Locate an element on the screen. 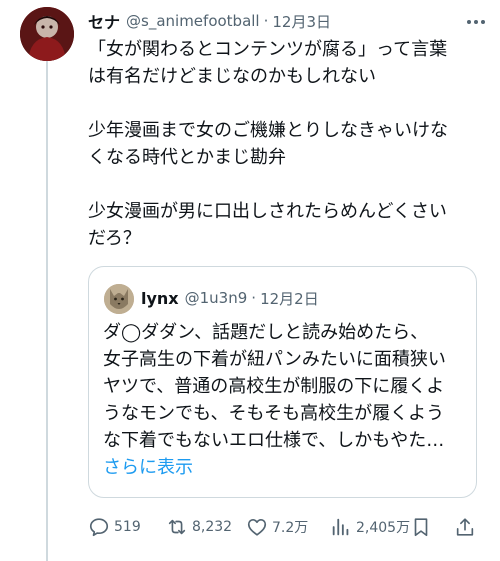 The height and width of the screenshot is (561, 500). heart-icon is located at coordinates (257, 527).